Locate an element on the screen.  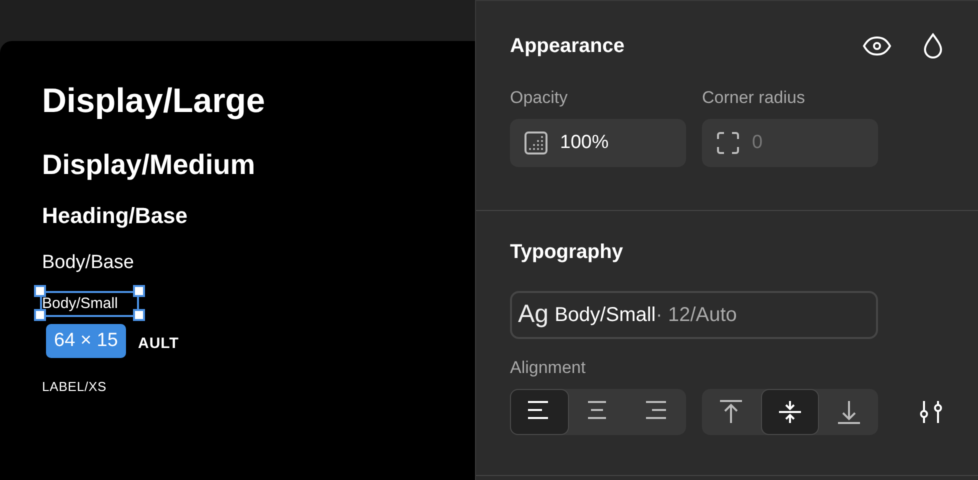
align-middle-icon is located at coordinates (790, 411).